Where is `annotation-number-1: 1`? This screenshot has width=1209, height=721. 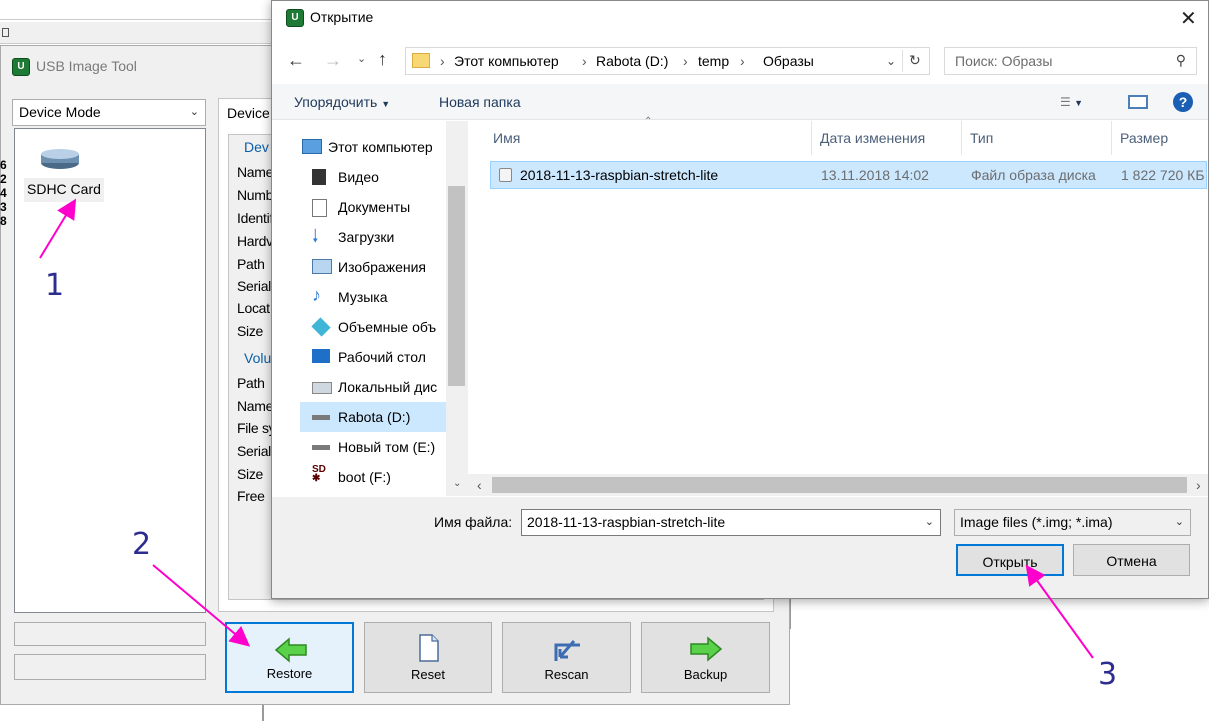
annotation-number-1: 1 is located at coordinates (55, 285).